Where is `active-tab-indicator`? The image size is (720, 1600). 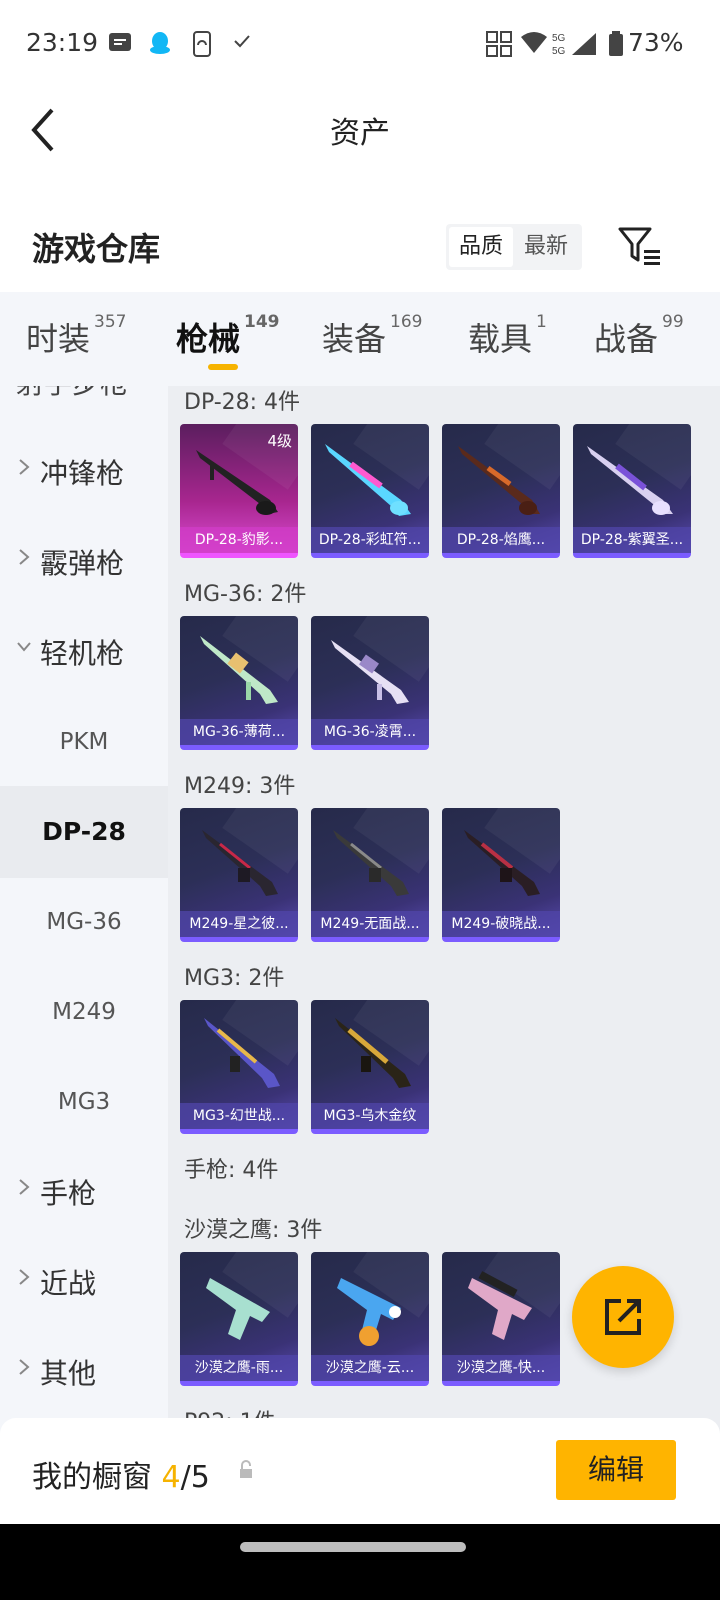
active-tab-indicator is located at coordinates (223, 367).